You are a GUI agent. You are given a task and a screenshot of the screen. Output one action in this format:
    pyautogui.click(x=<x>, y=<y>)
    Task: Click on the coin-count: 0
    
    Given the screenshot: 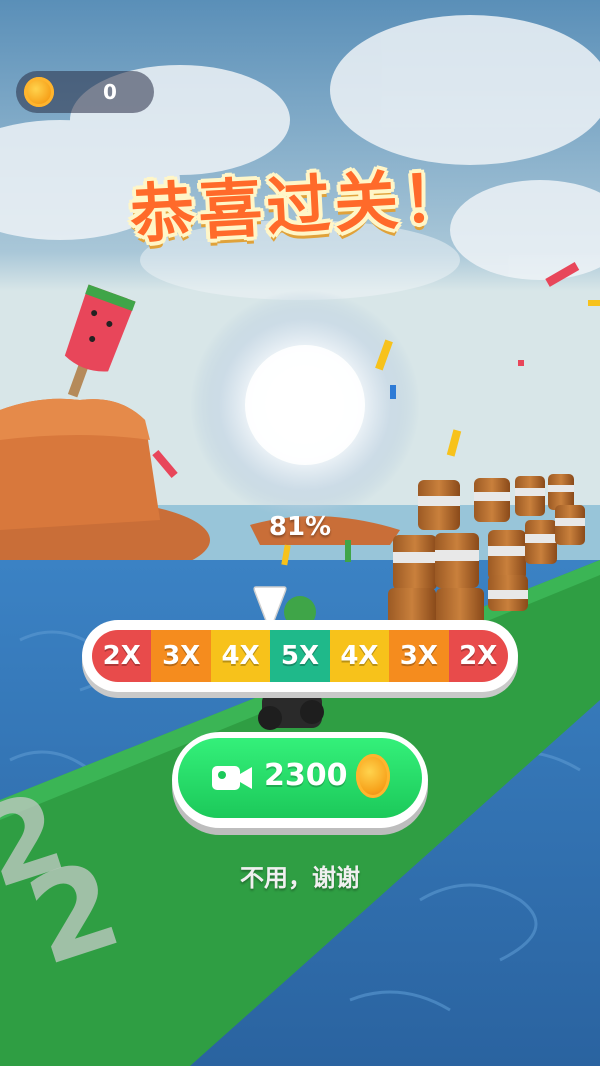 What is the action you would take?
    pyautogui.click(x=110, y=92)
    